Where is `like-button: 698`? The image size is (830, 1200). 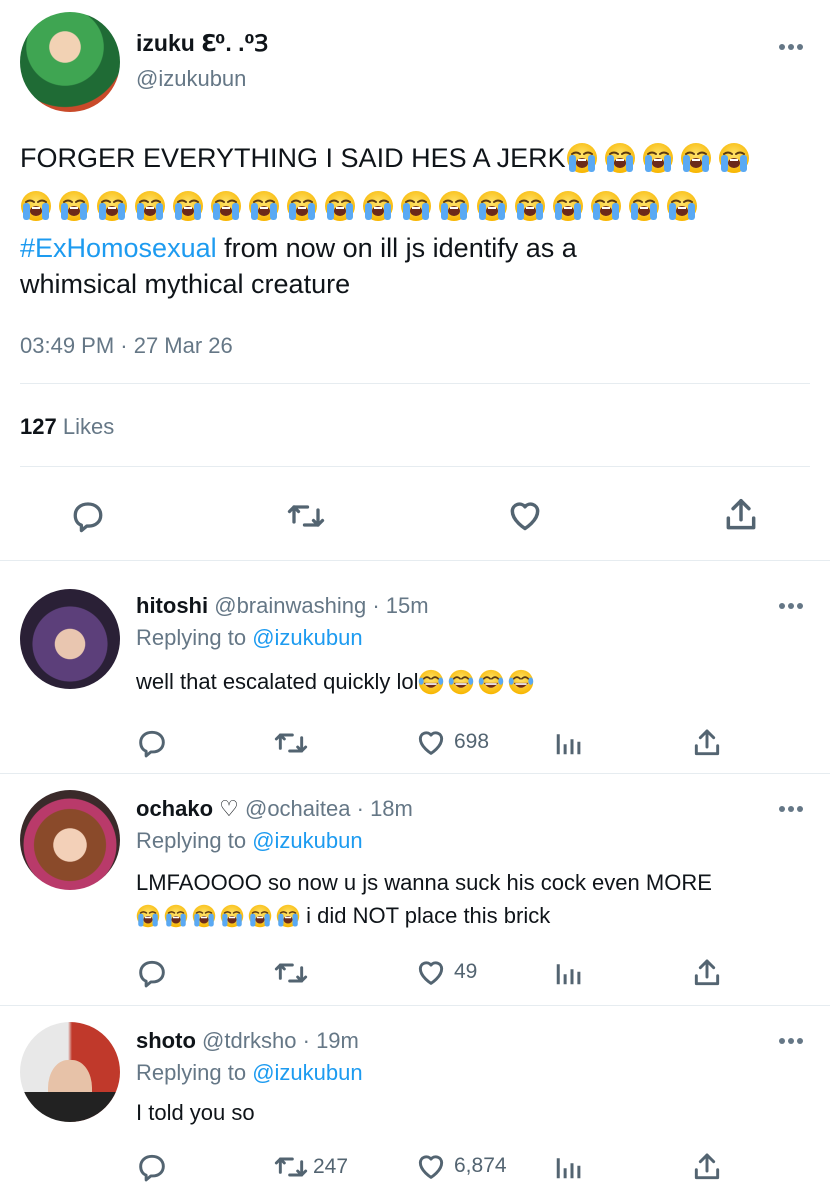 like-button: 698 is located at coordinates (451, 742).